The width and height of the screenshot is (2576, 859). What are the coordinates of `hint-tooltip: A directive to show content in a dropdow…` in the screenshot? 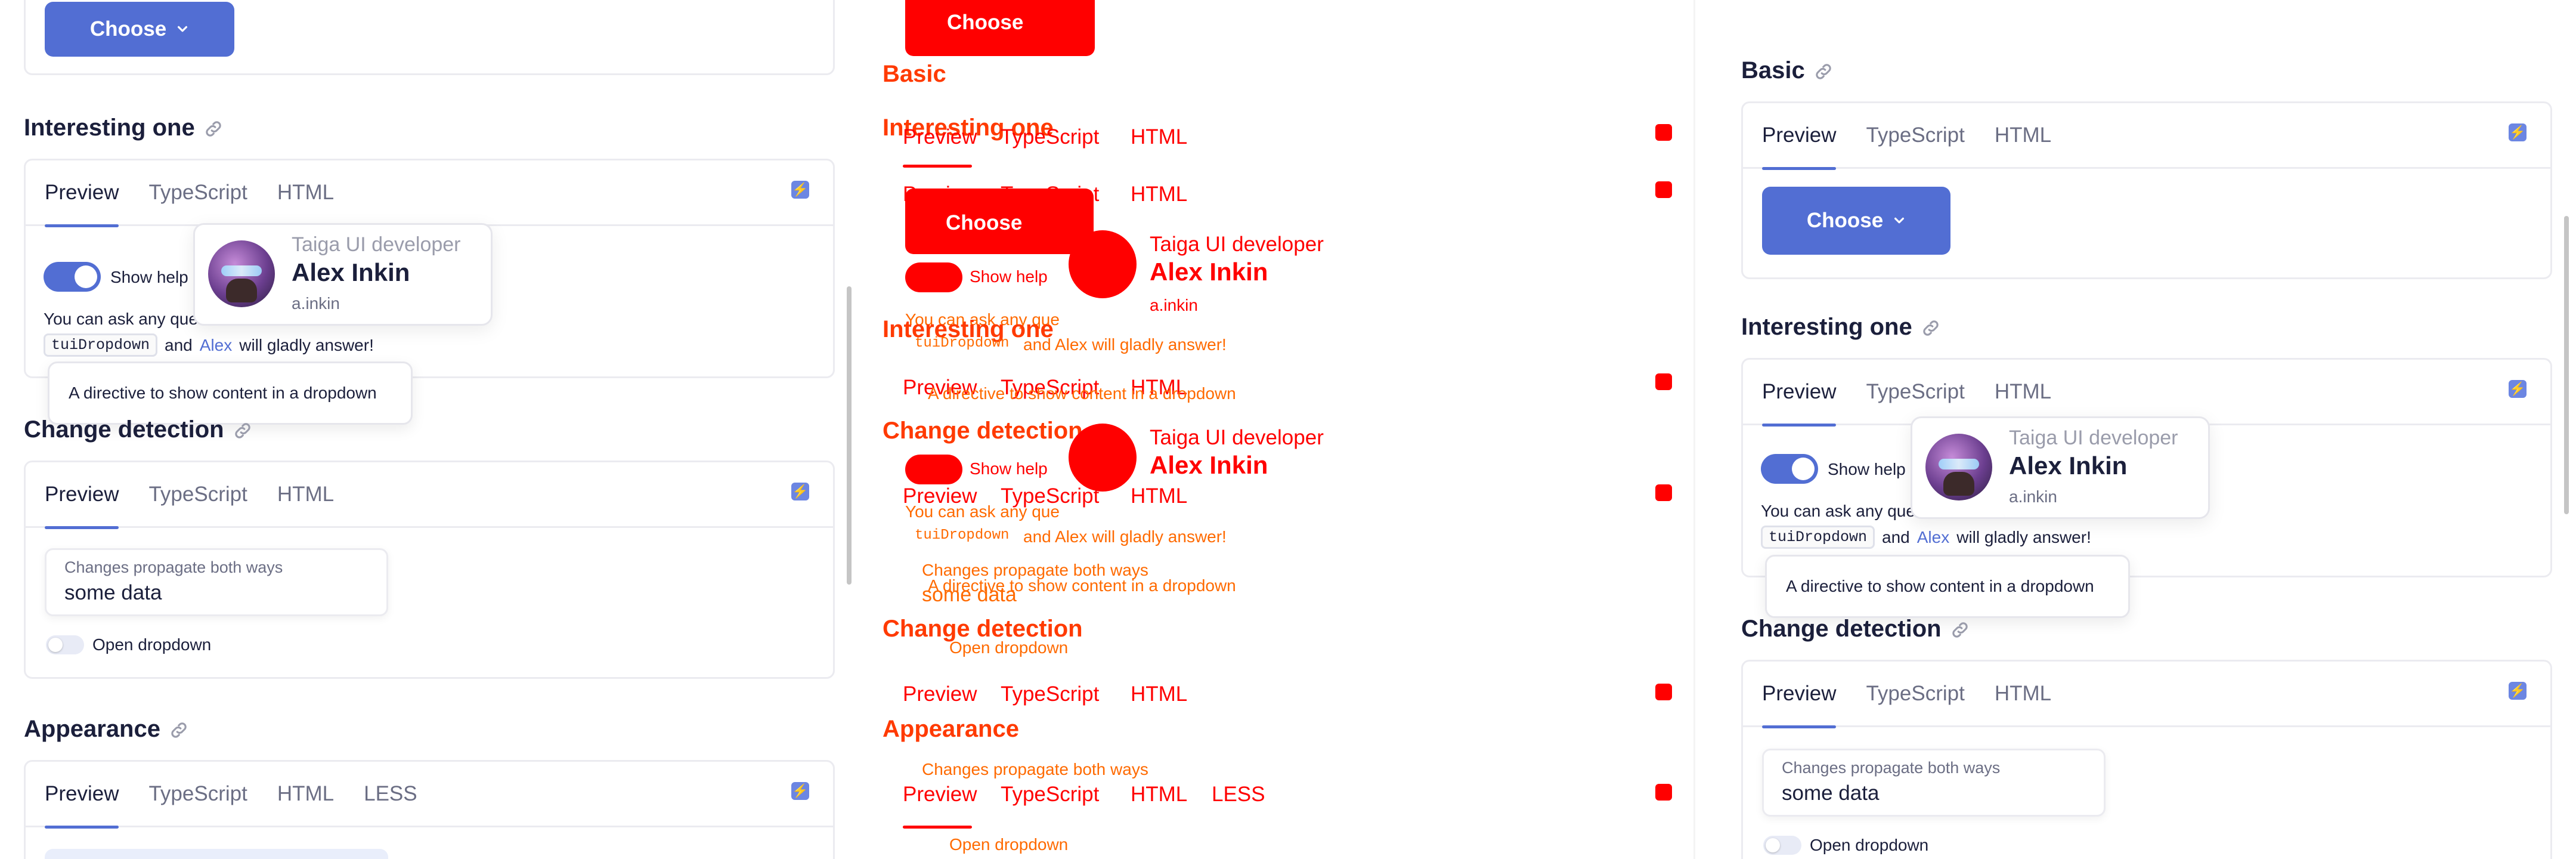 It's located at (230, 393).